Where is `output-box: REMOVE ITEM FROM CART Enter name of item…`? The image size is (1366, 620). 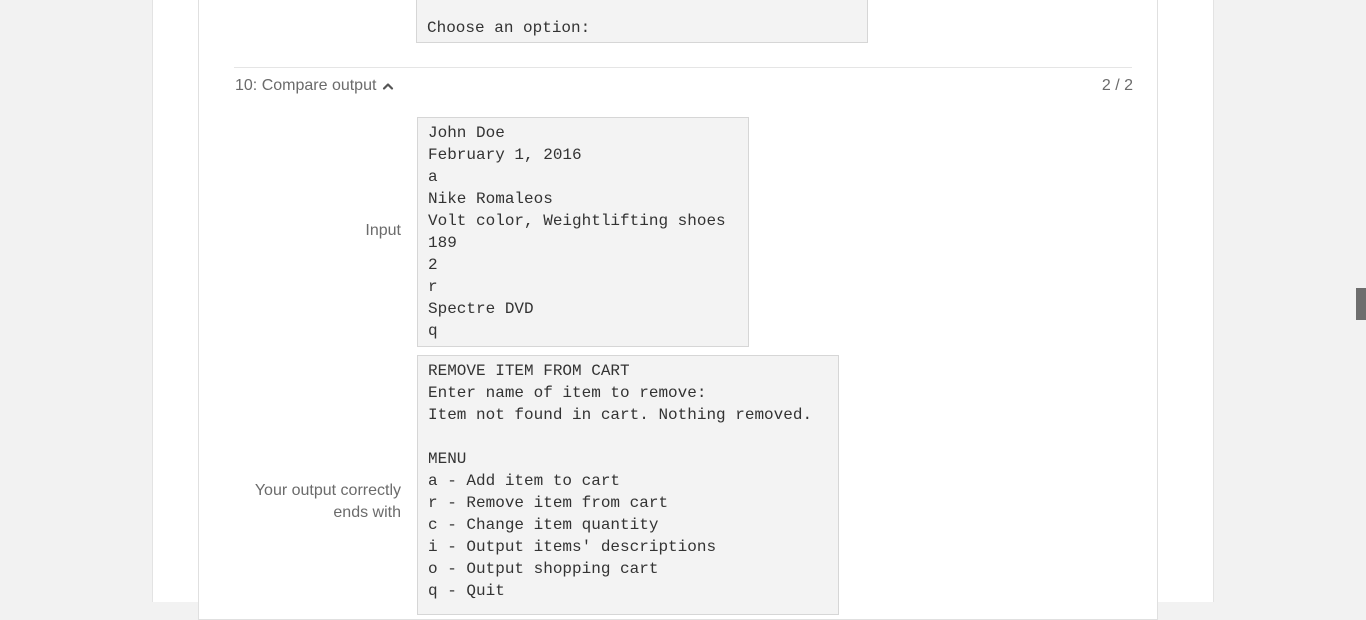 output-box: REMOVE ITEM FROM CART Enter name of item… is located at coordinates (628, 485).